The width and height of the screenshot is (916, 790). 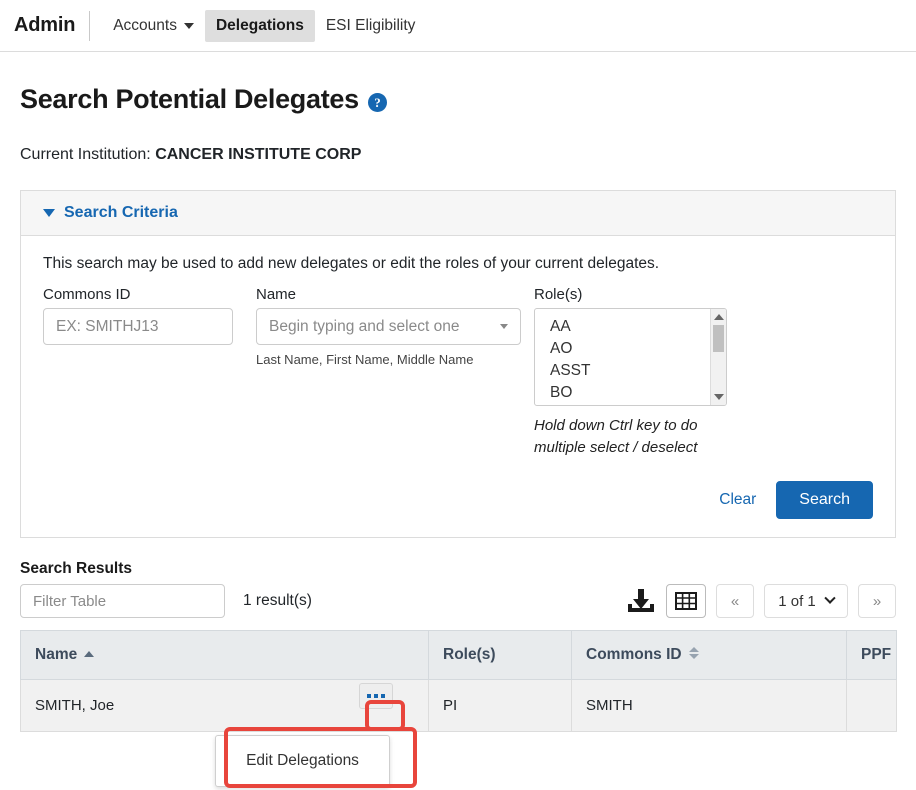 What do you see at coordinates (85, 154) in the screenshot?
I see `current-institution-label: Current Institution:` at bounding box center [85, 154].